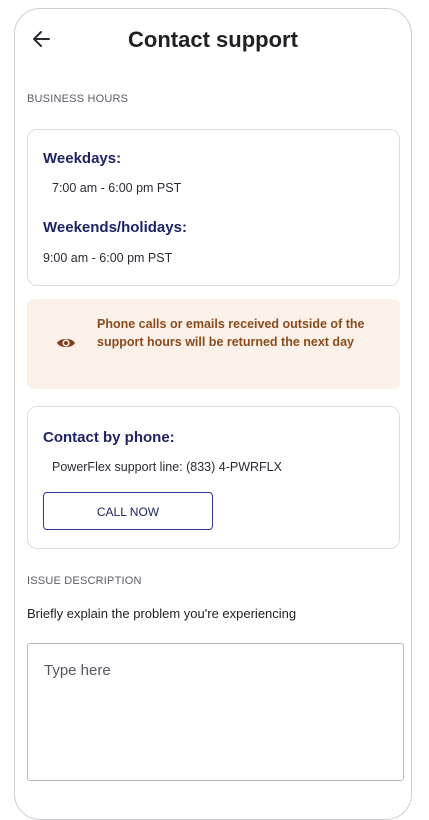 The width and height of the screenshot is (429, 820). I want to click on weekends-hours: 9:00 am - 6:00 pm PST, so click(108, 258).